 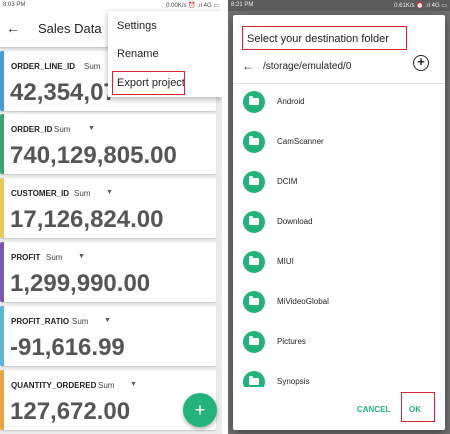 What do you see at coordinates (291, 341) in the screenshot?
I see `folder-name: Pictures` at bounding box center [291, 341].